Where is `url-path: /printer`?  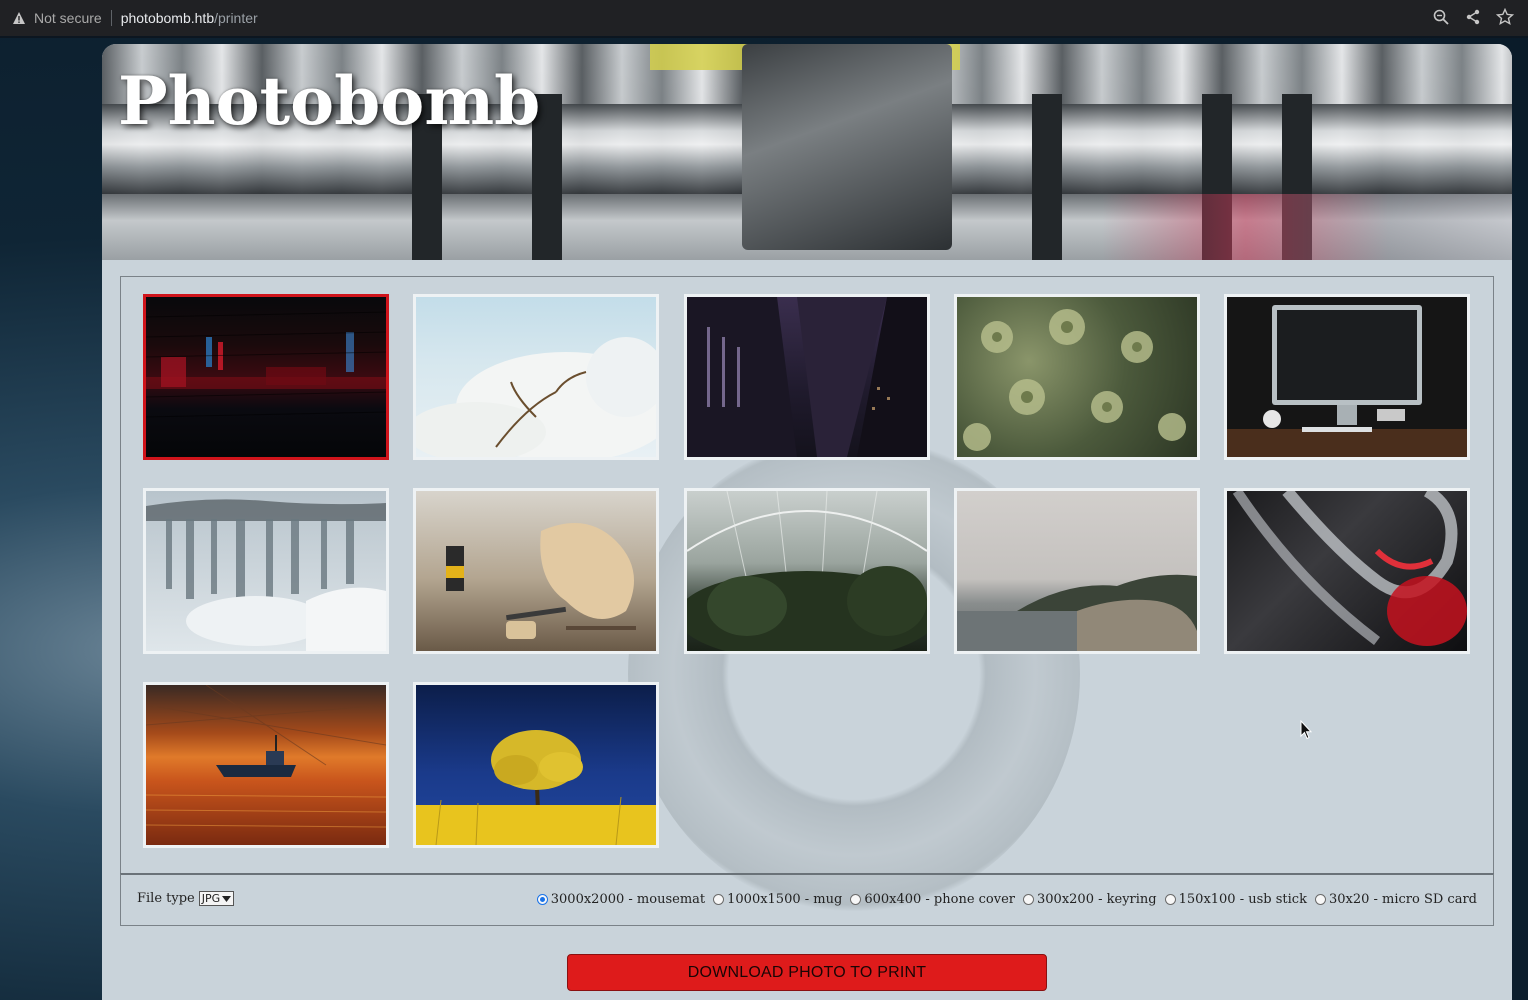 url-path: /printer is located at coordinates (236, 18).